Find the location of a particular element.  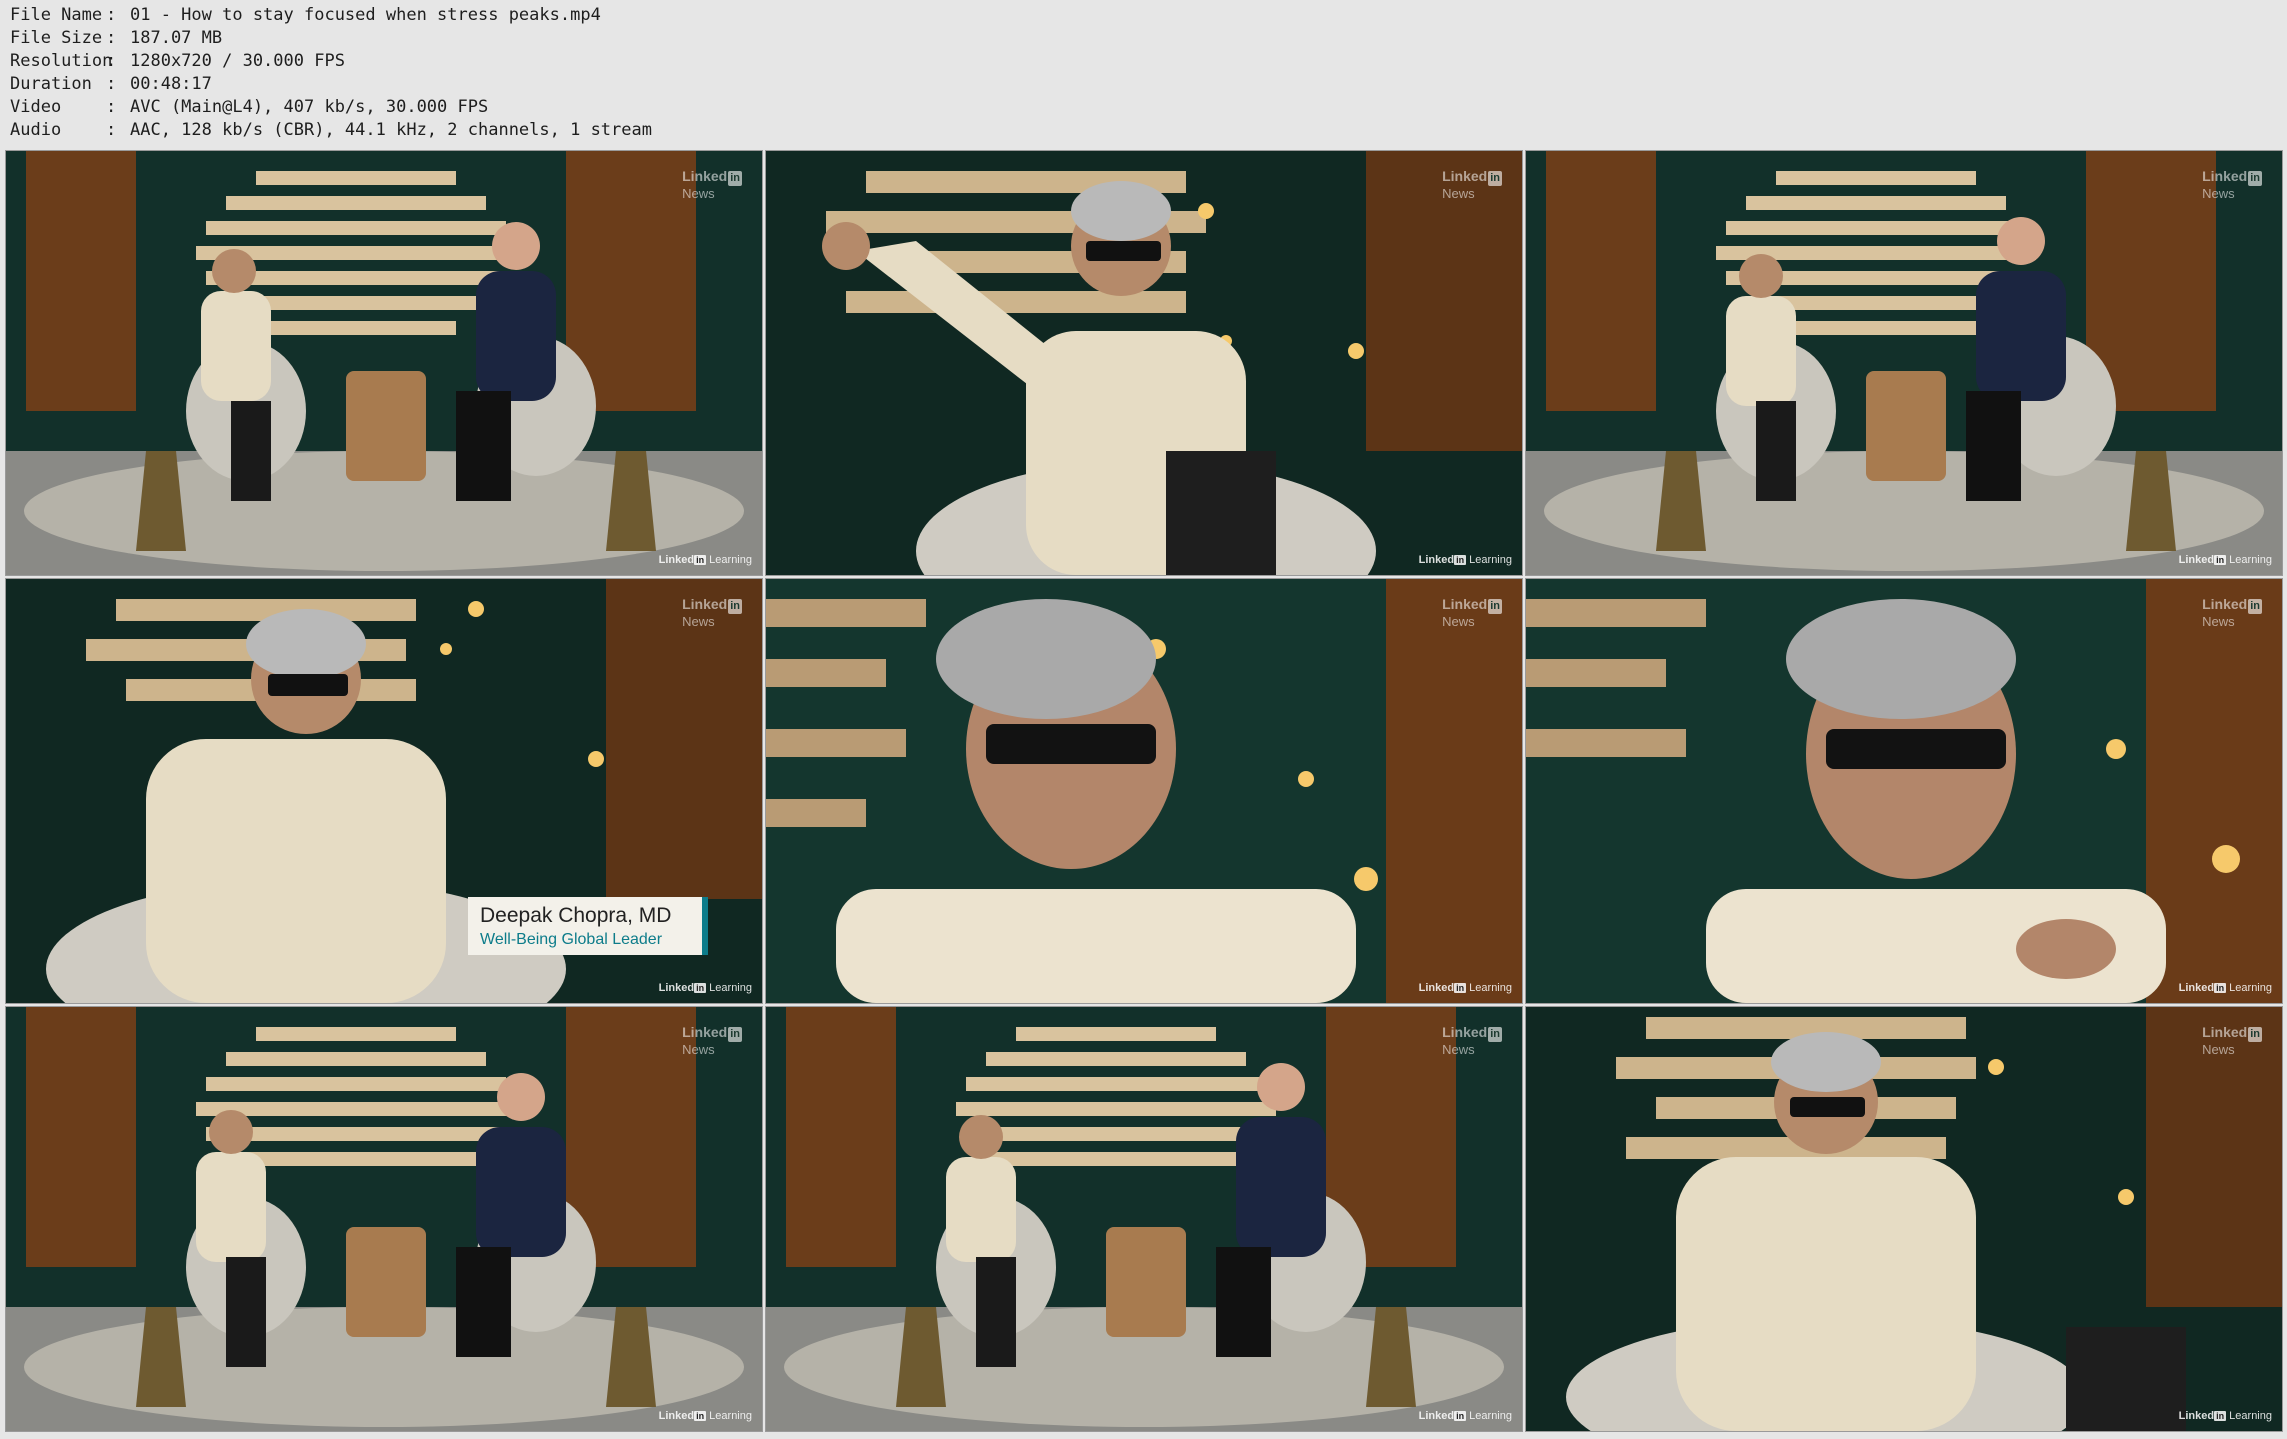

speaker-title: Well-Being Global Leader is located at coordinates (571, 939).